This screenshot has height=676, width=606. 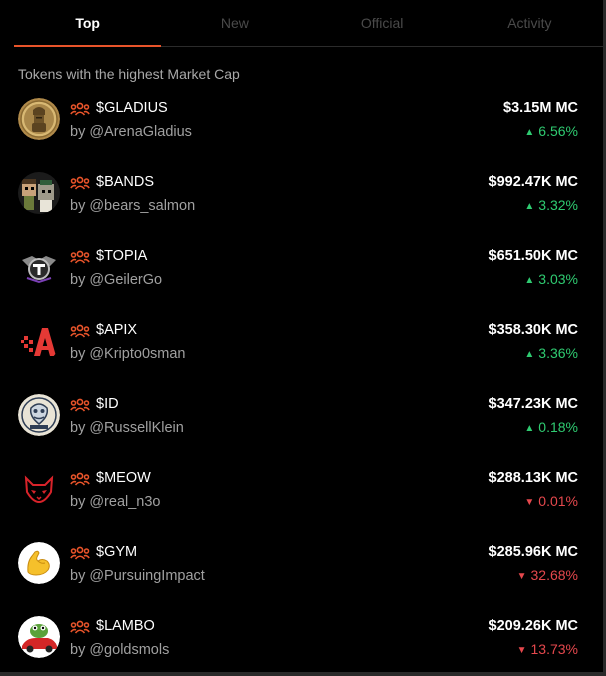 What do you see at coordinates (558, 501) in the screenshot?
I see `price-change-value: 0.01%` at bounding box center [558, 501].